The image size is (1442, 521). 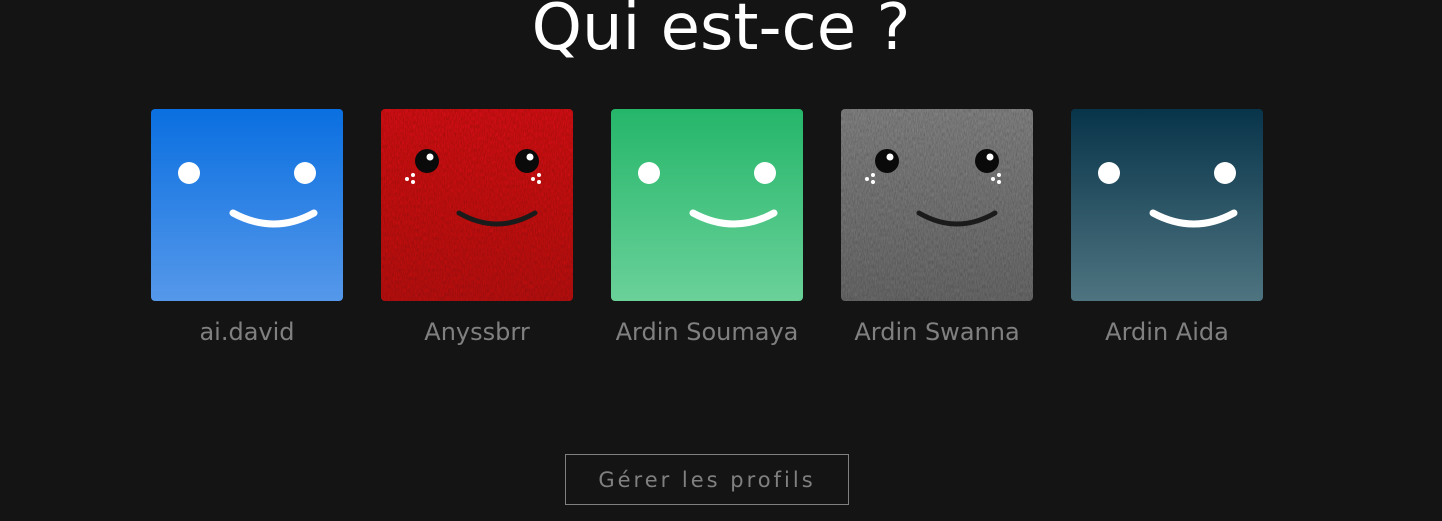 I want to click on page-title: Qui est-ce ?, so click(x=721, y=32).